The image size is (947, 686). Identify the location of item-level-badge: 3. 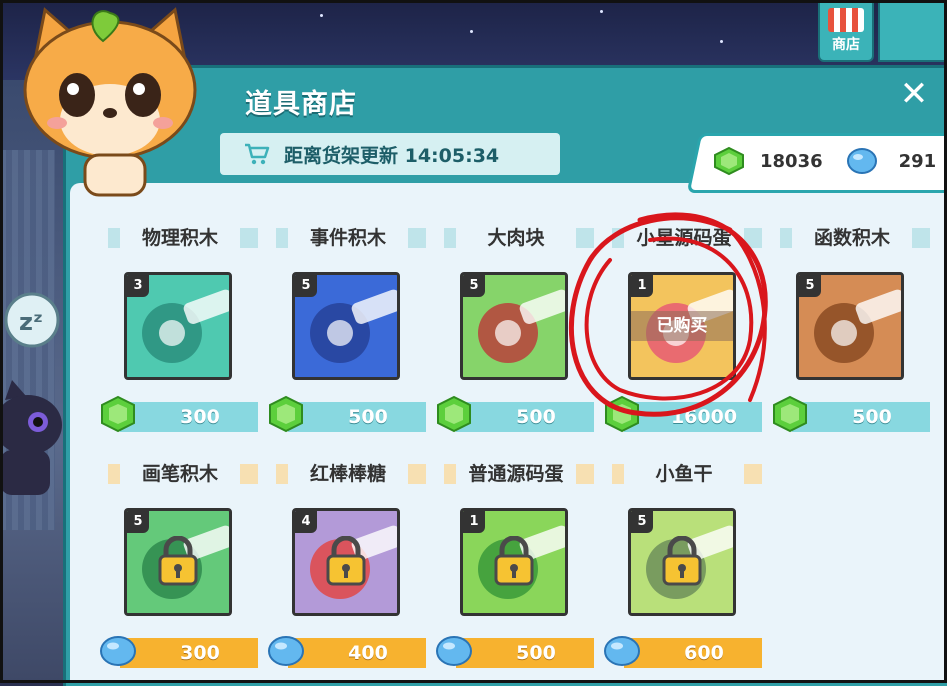
(138, 286).